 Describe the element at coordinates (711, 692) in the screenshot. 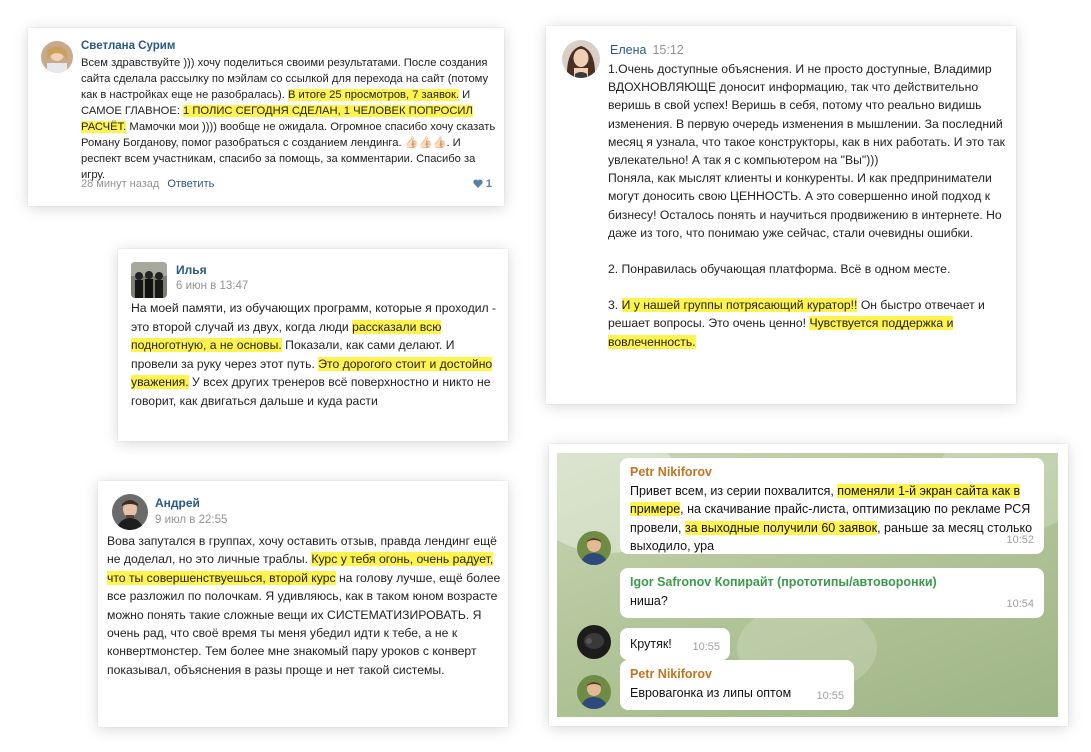

I see `message-text: Евровагонка из липы оптом` at that location.